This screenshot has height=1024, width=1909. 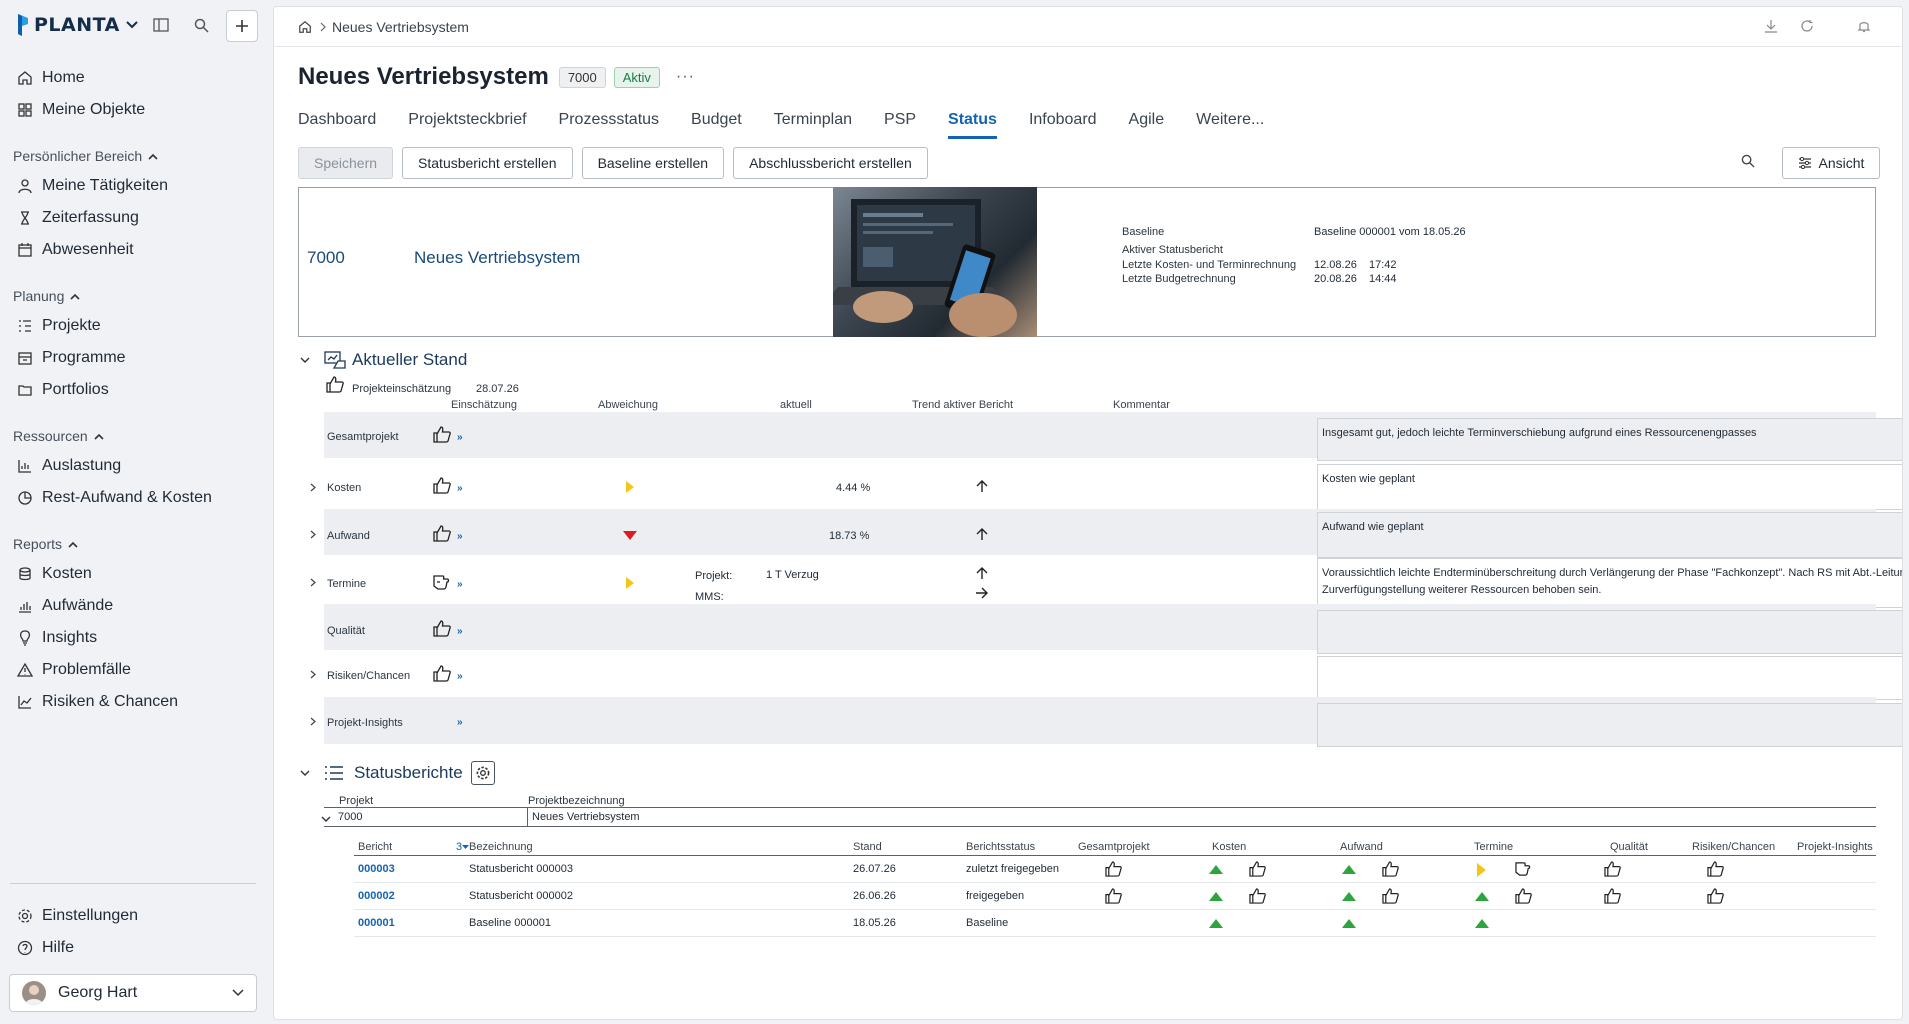 I want to click on user-menu: Georg Hart, so click(x=133, y=993).